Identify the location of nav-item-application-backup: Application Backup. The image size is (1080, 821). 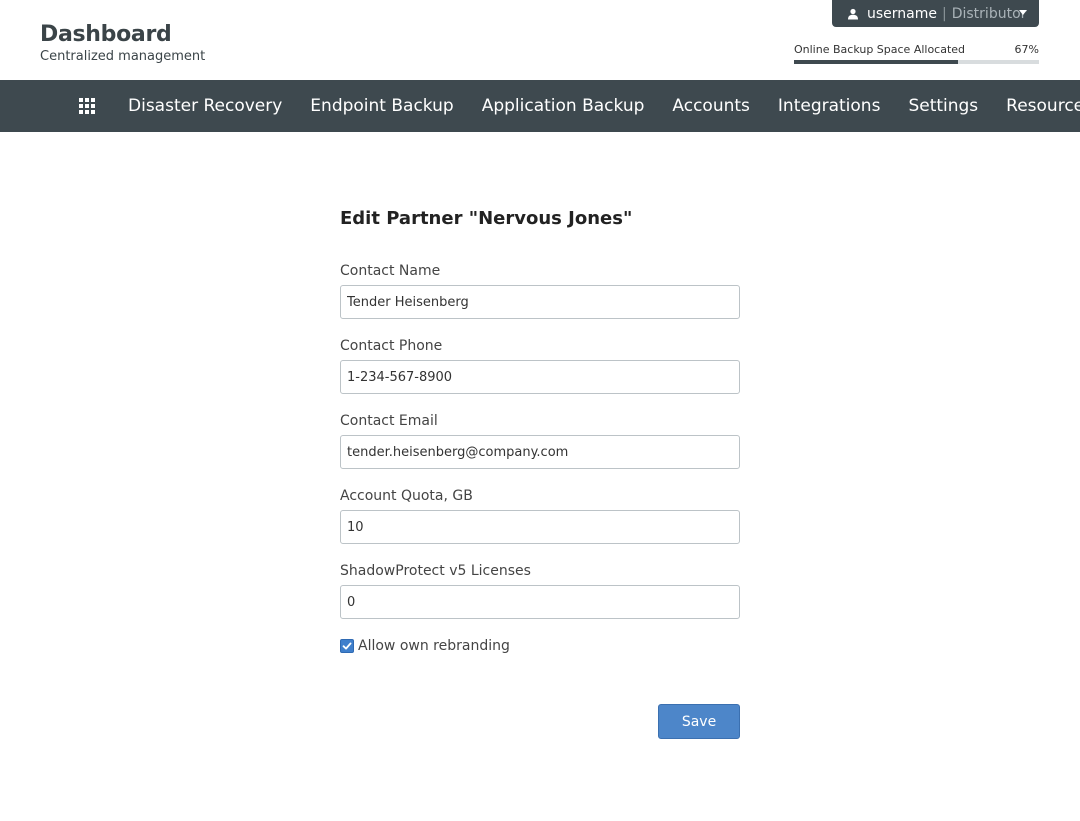
(563, 106).